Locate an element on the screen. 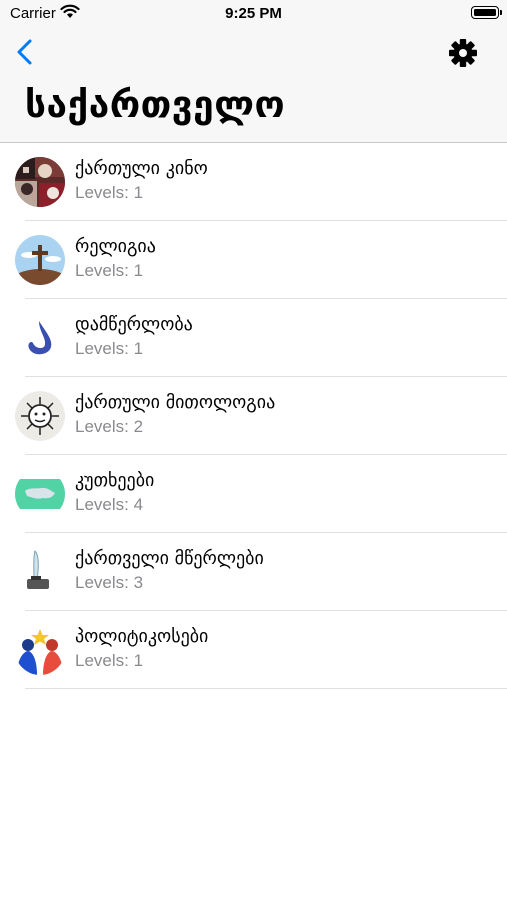 The width and height of the screenshot is (507, 900). item-title: ქართული კინო is located at coordinates (141, 168).